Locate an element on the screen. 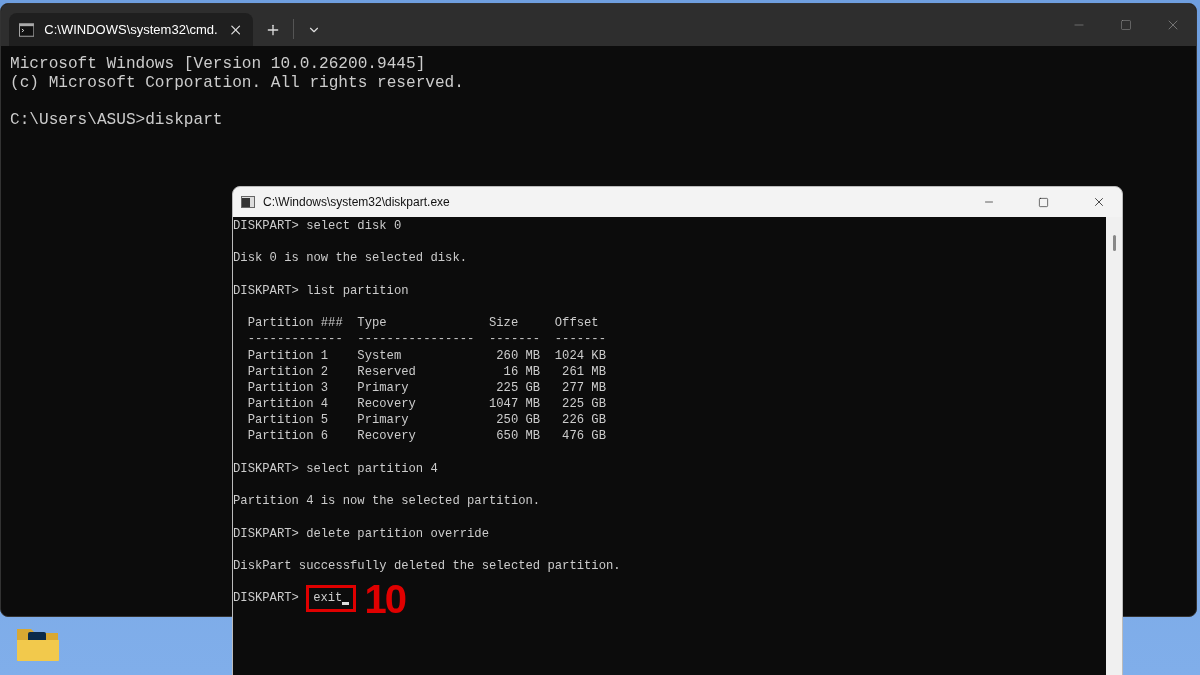 The height and width of the screenshot is (675, 1200). table-cell-text: System is located at coordinates (380, 355).